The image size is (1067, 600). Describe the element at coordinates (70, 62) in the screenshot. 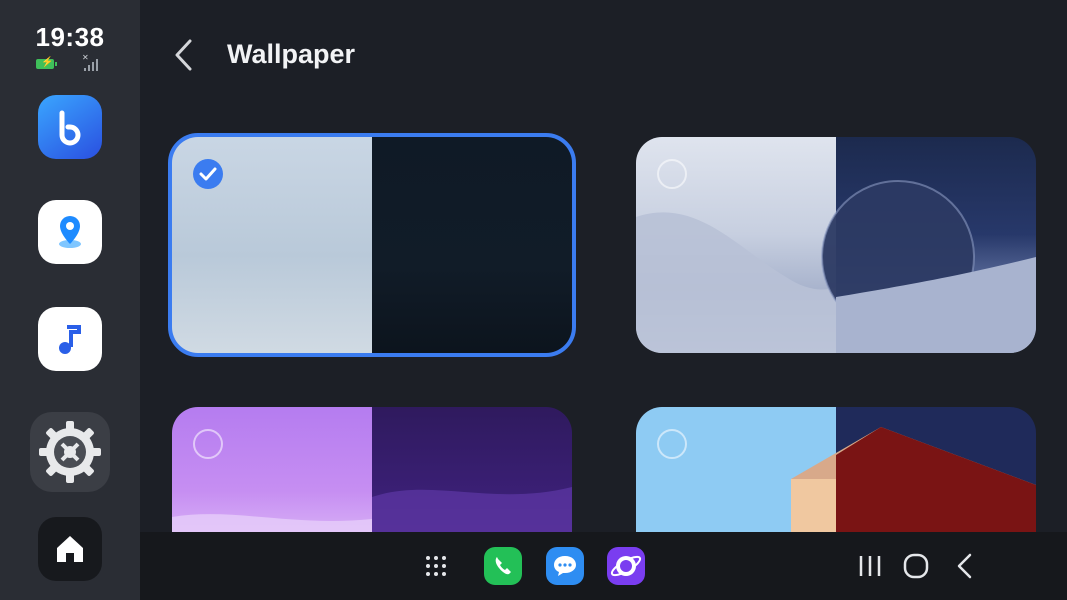

I see `status-indicators: ⚡ ✕` at that location.